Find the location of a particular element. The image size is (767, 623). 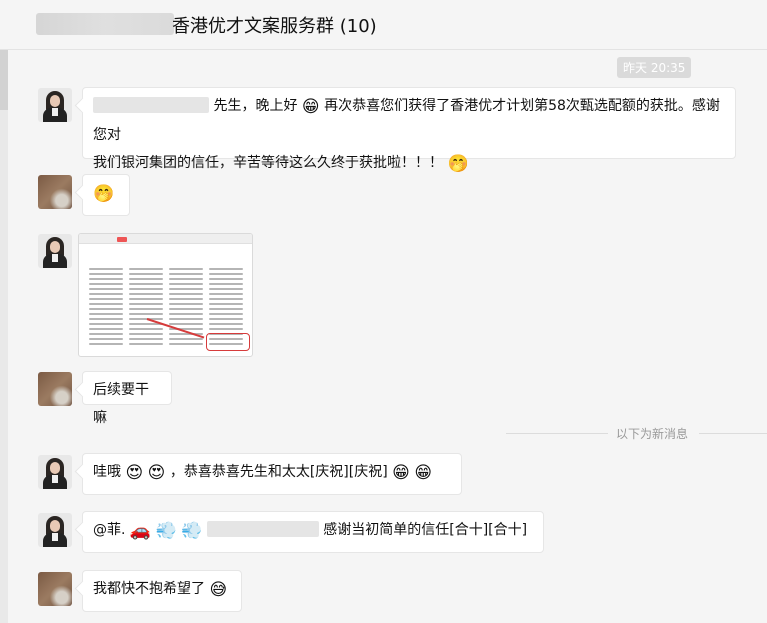

message-bubble: 哇哦 😍 😍 ，恭喜恭喜先生和太太[庆祝][庆祝] 😁 😁 is located at coordinates (272, 474).